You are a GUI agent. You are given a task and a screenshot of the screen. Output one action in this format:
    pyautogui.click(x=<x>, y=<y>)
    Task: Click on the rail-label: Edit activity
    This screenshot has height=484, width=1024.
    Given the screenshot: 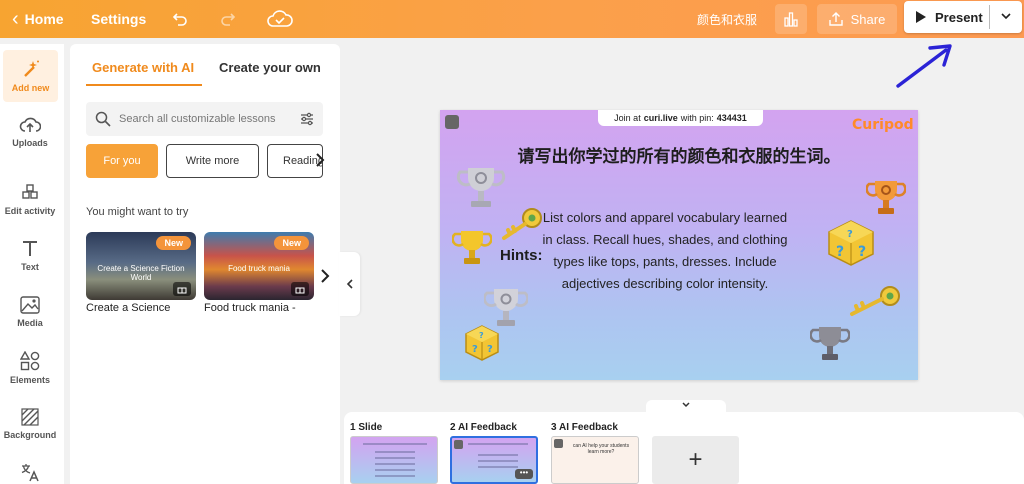 What is the action you would take?
    pyautogui.click(x=30, y=211)
    